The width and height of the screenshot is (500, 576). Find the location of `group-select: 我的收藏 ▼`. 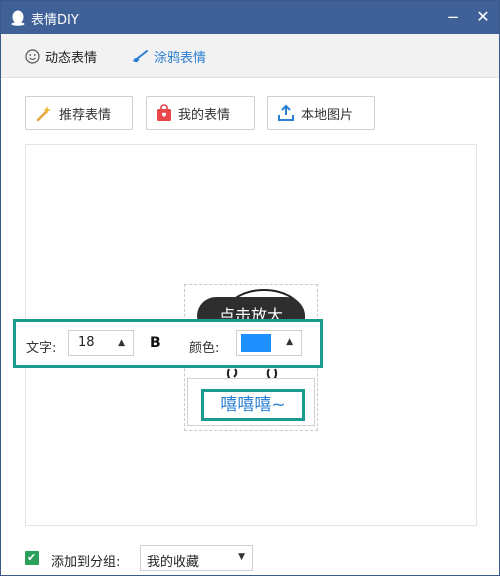

group-select: 我的收藏 ▼ is located at coordinates (196, 558).